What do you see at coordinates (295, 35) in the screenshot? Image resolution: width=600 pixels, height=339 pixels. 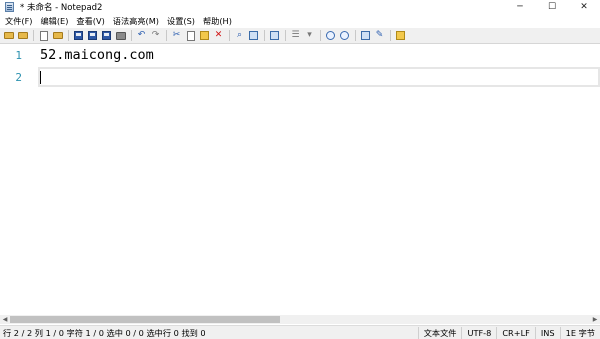 I see `list-icon: ☰` at bounding box center [295, 35].